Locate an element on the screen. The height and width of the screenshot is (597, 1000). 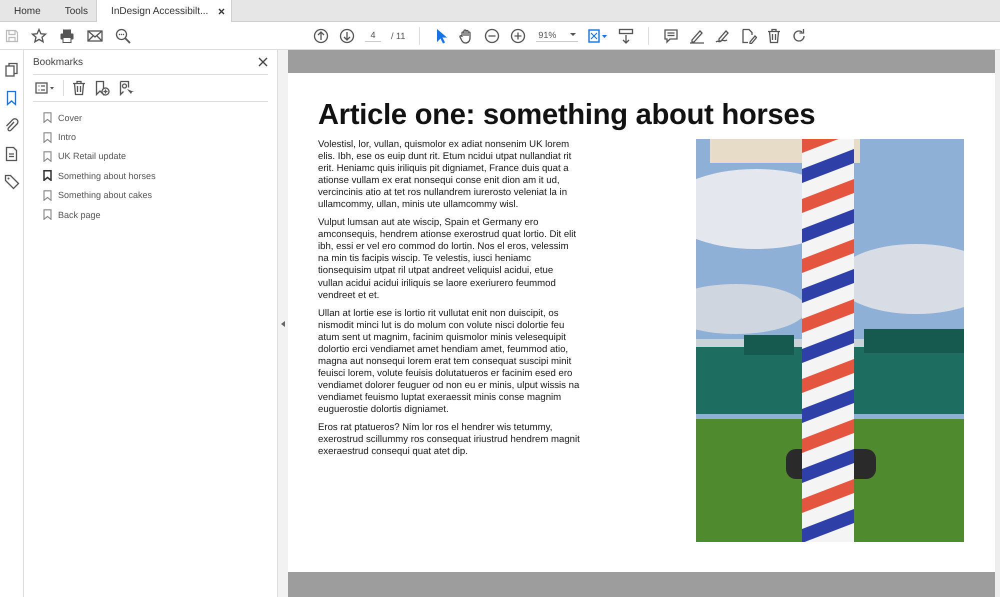
paragraph: Volestisl, lor, vullan, quismolor ex adiat nonsenim UK lorem elis. Ibh, ese os euip dunt rit. Etum ncidui utpat nullandiat rit erit. Heniamc quis iriliquis pit digniamet, France duis quat a ationse vullam ex erat nonsequi conse enit dion am it ud, vercincinis atio at tet ros nullandrem iurerosto veleniat la in ullamcommy, ullan, minis ute ullamcommy wisl. is located at coordinates (445, 175).